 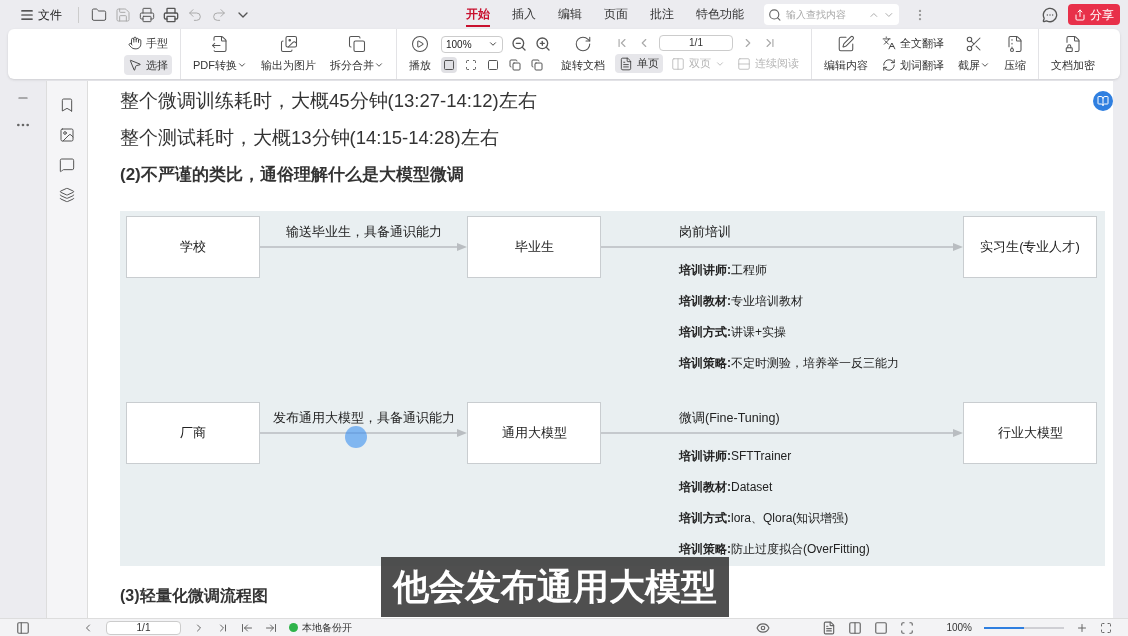 What do you see at coordinates (1073, 54) in the screenshot?
I see `toolbar-button: 文档加密` at bounding box center [1073, 54].